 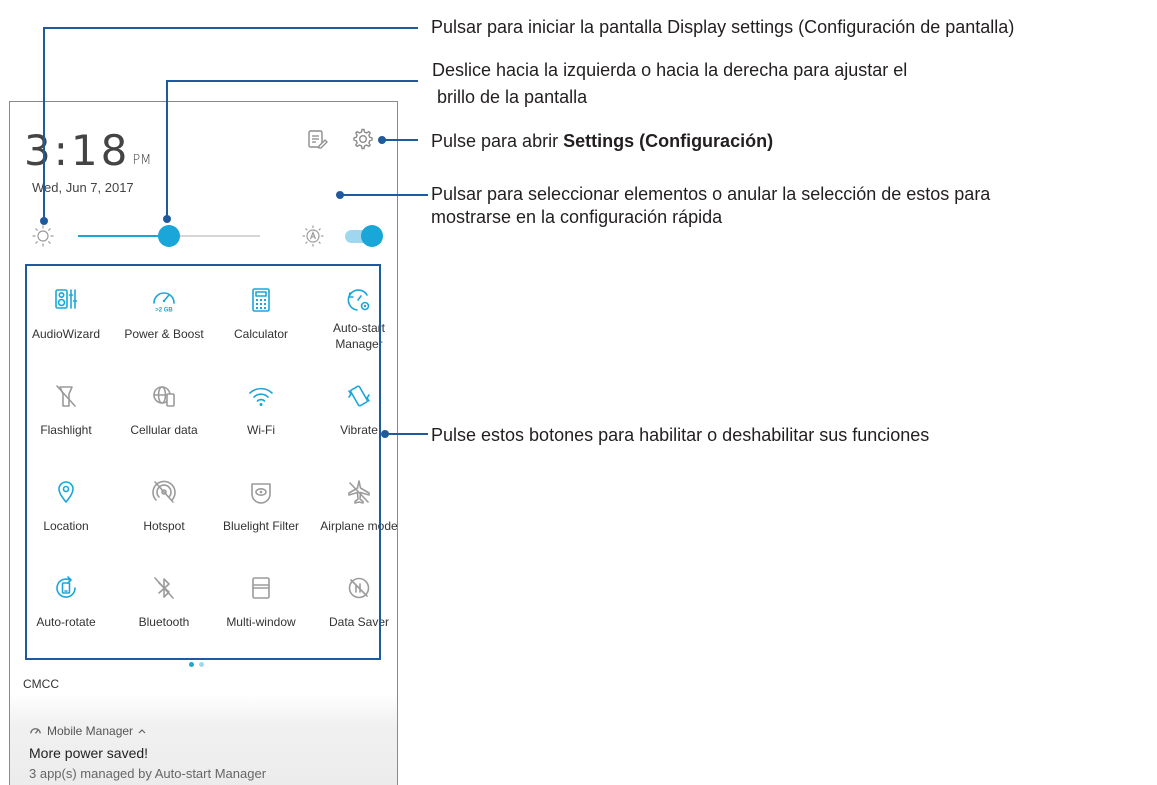 What do you see at coordinates (385, 195) in the screenshot?
I see `callout-line-edit` at bounding box center [385, 195].